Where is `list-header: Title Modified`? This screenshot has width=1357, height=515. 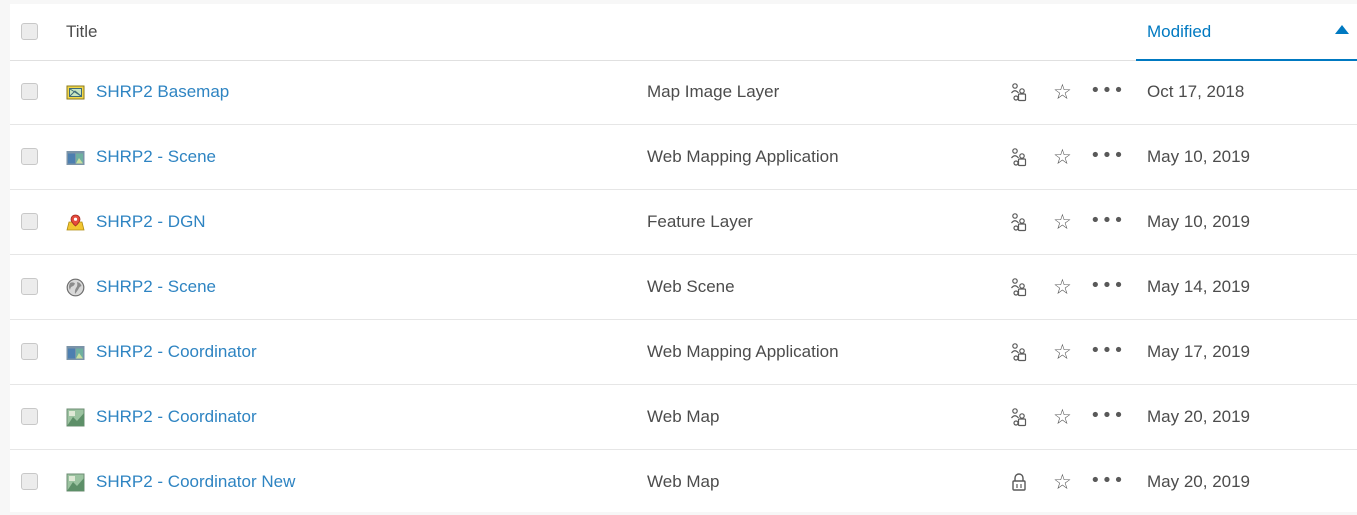
list-header: Title Modified is located at coordinates (683, 32).